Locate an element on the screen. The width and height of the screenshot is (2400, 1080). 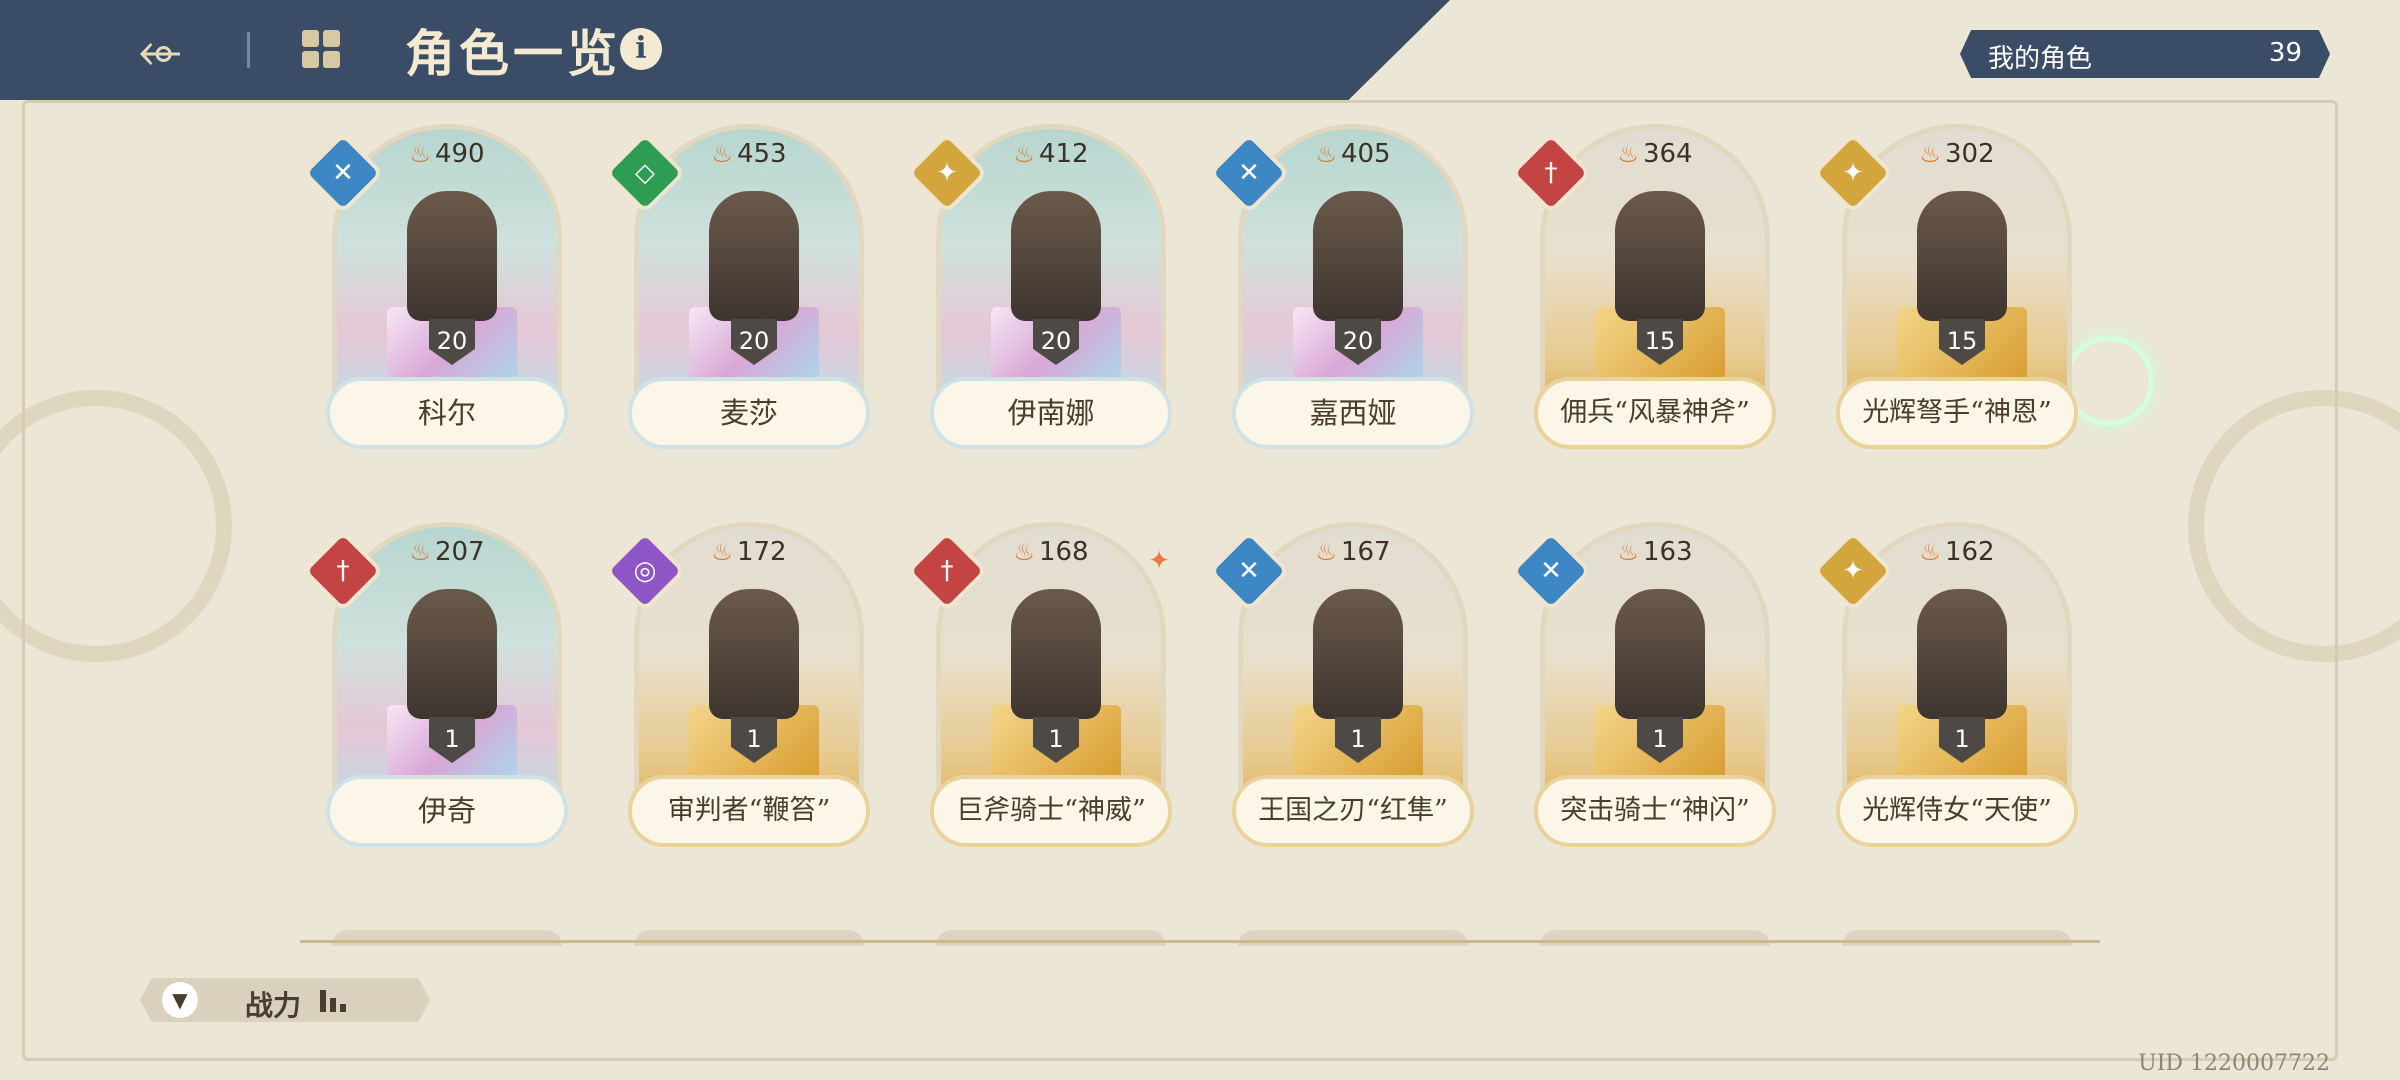
sort-button: ▼ 战力 is located at coordinates (285, 1000).